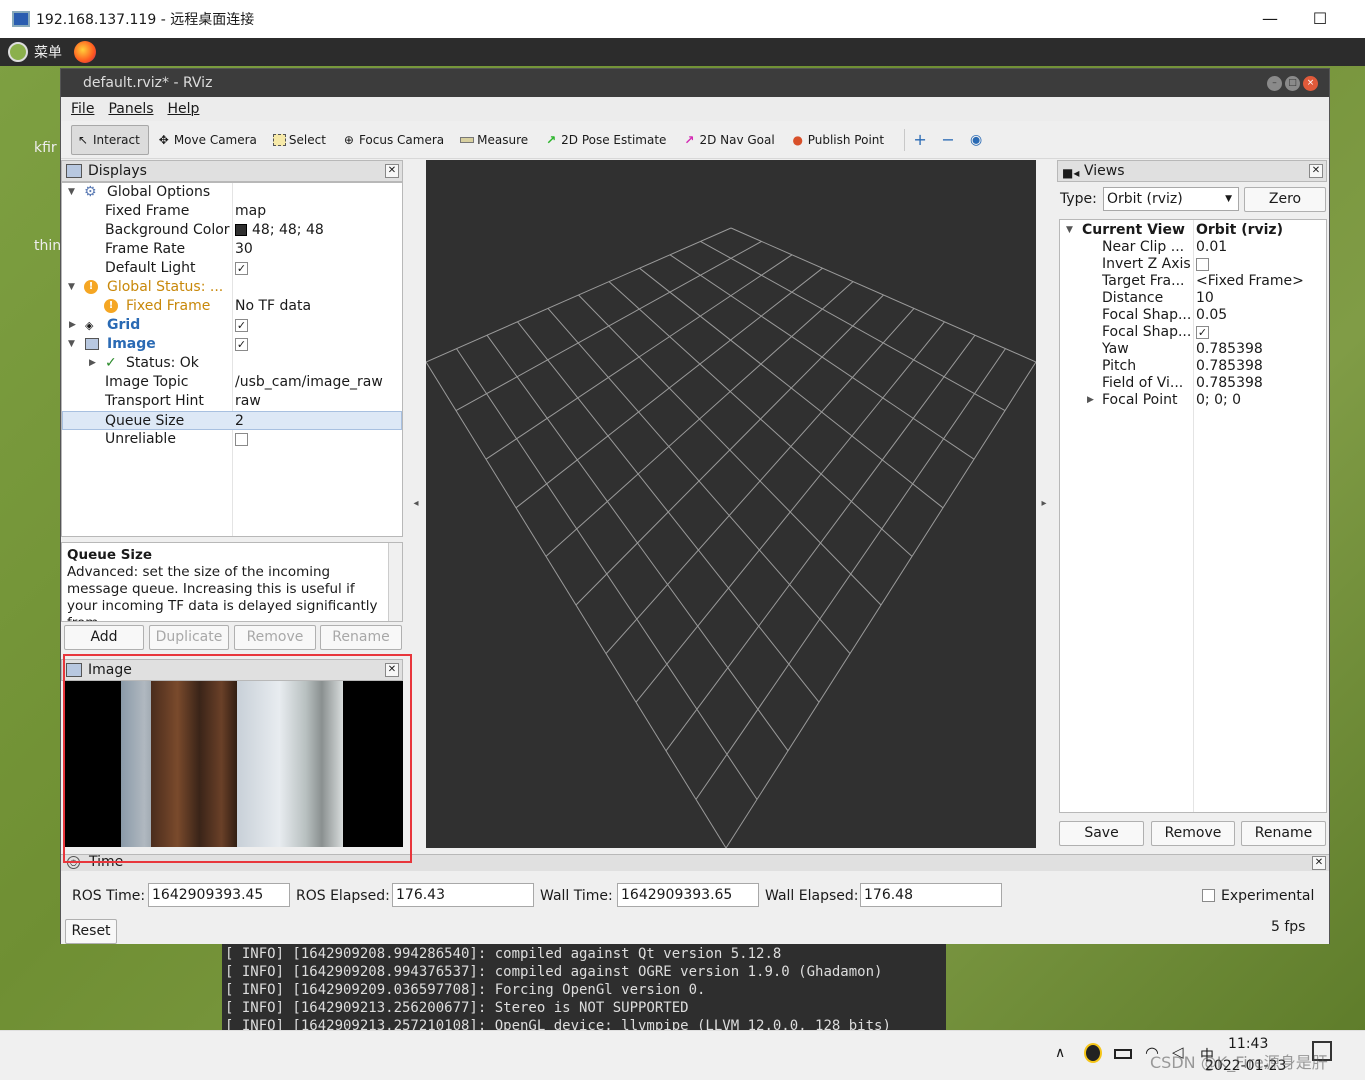 The image size is (1365, 1080). I want to click on window-close-icon: ×, so click(1310, 83).